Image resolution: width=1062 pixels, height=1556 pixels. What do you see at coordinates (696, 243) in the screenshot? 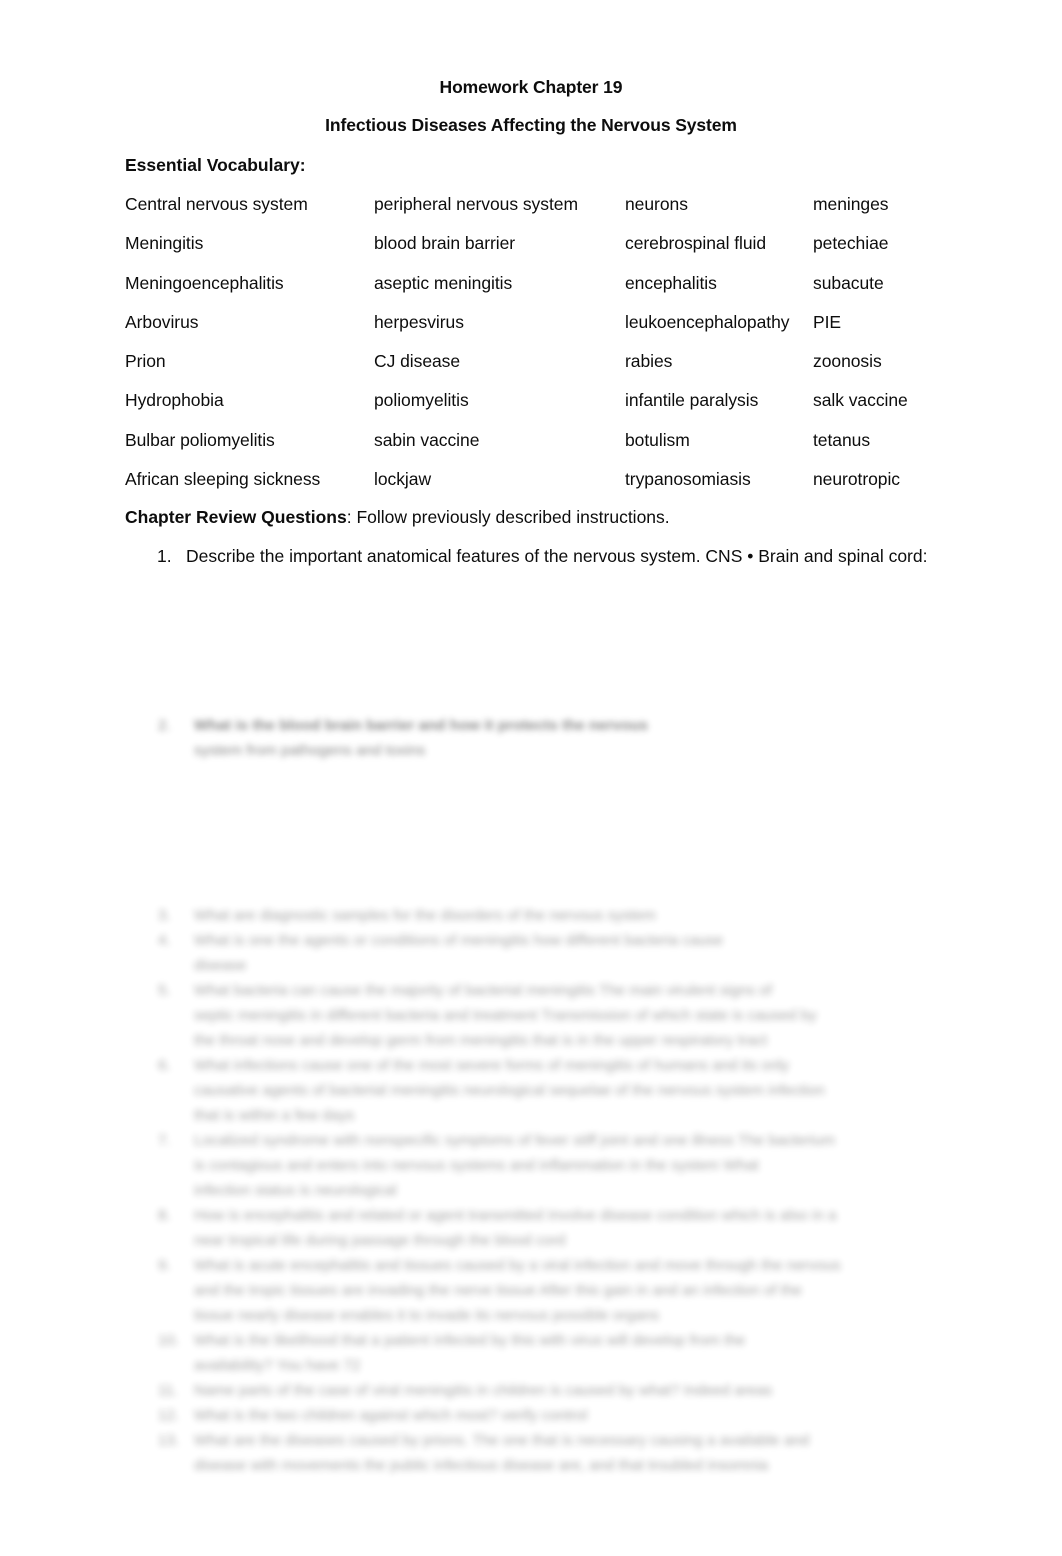
I see `vocabulary-term: cerebrospinal fluid` at bounding box center [696, 243].